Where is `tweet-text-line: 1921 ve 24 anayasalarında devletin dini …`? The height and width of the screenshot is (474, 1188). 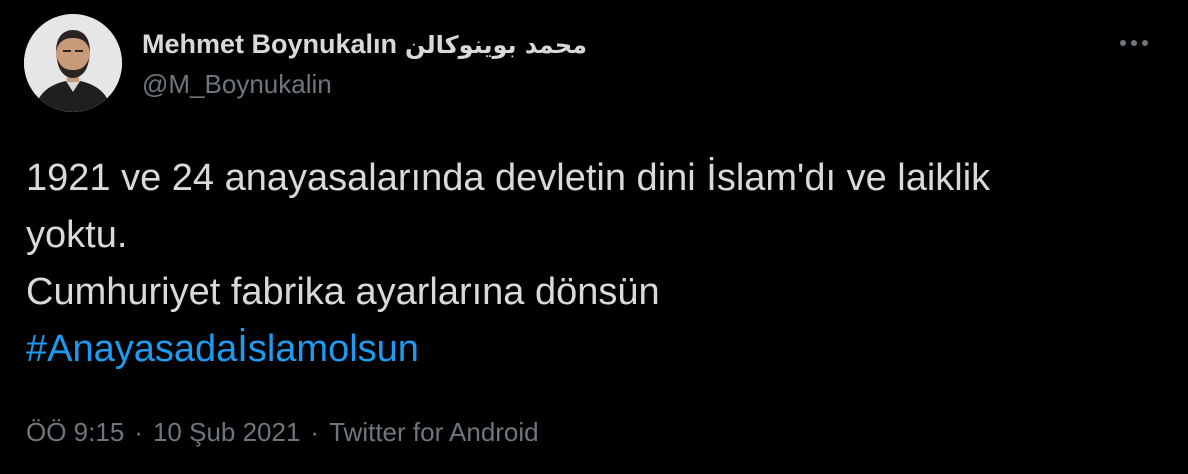 tweet-text-line: 1921 ve 24 anayasalarında devletin dini … is located at coordinates (508, 178).